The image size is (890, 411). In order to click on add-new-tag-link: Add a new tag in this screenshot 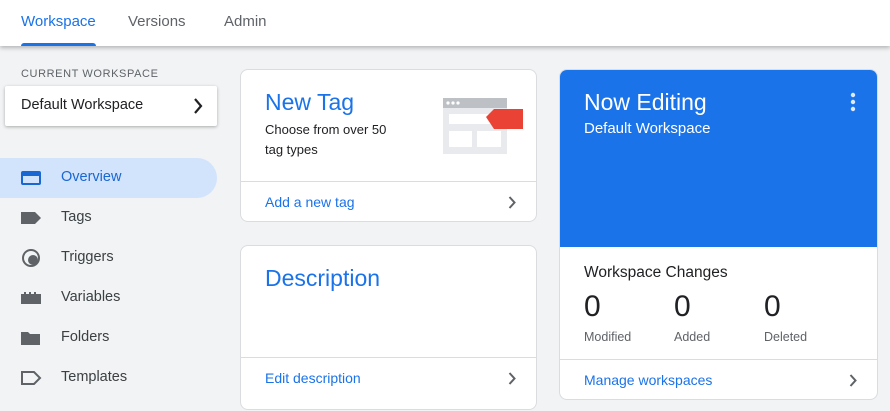, I will do `click(388, 201)`.